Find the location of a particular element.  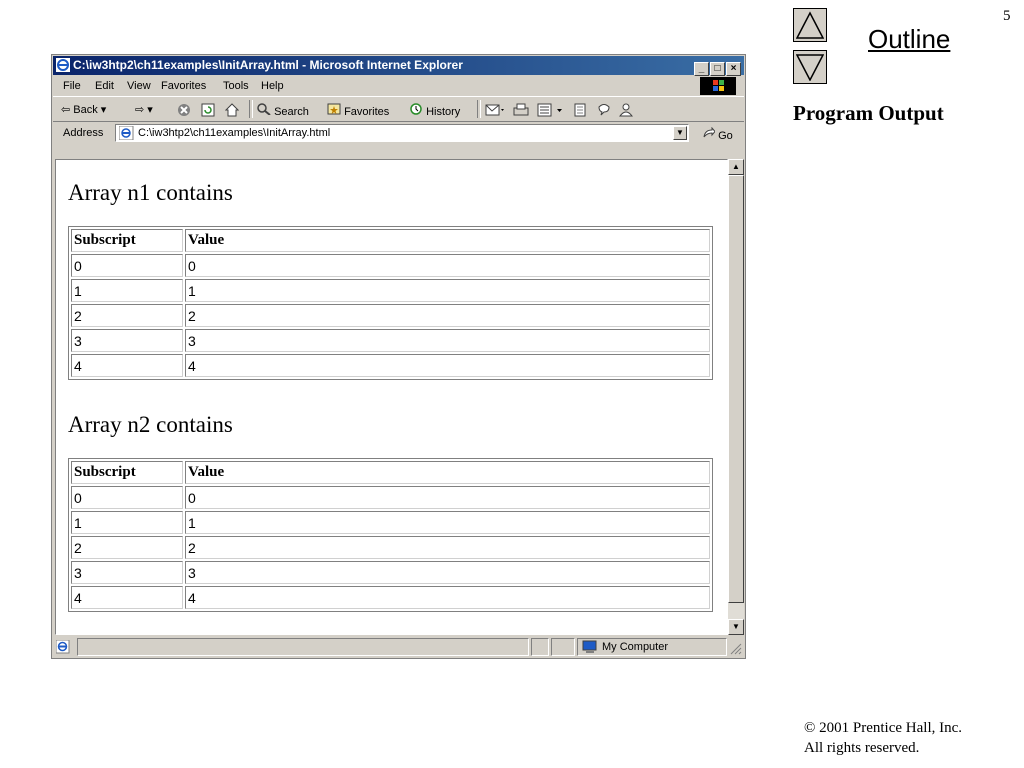

status-bar: My Computer is located at coordinates (398, 647).